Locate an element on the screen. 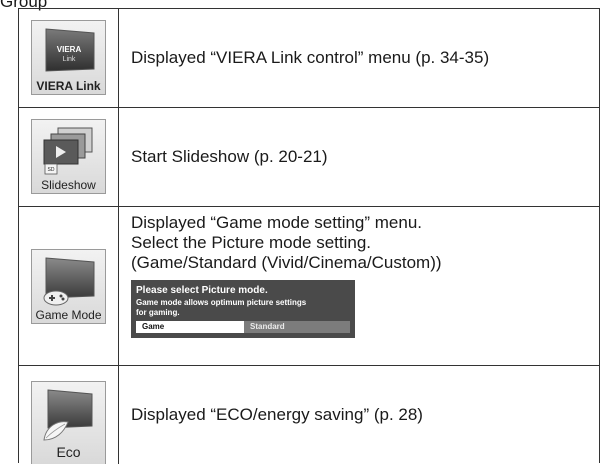 The width and height of the screenshot is (602, 464). eco-icon-graphic is located at coordinates (68, 415).